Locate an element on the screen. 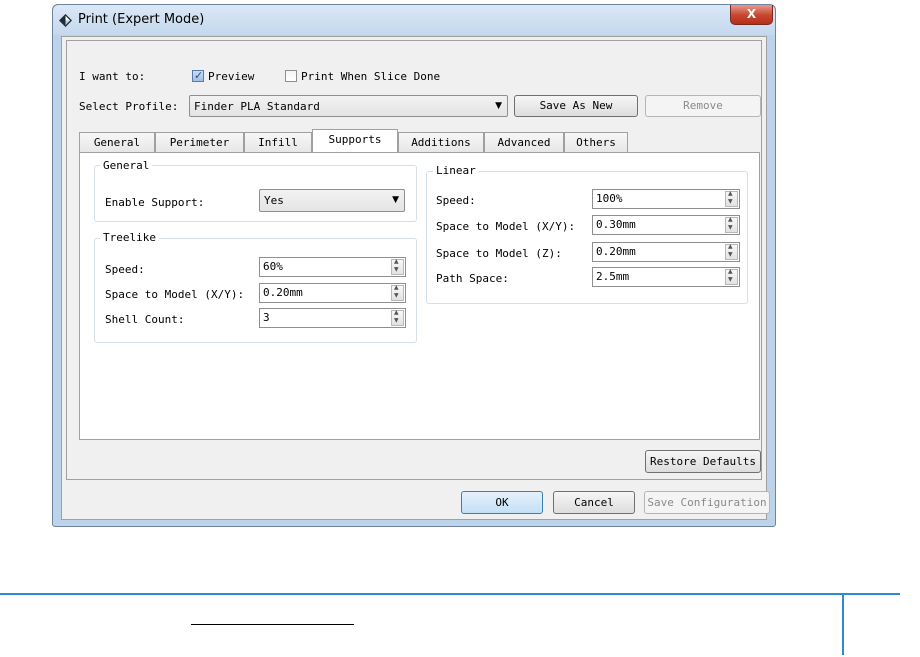  title-bar: Print (Expert Mode) X is located at coordinates (414, 20).